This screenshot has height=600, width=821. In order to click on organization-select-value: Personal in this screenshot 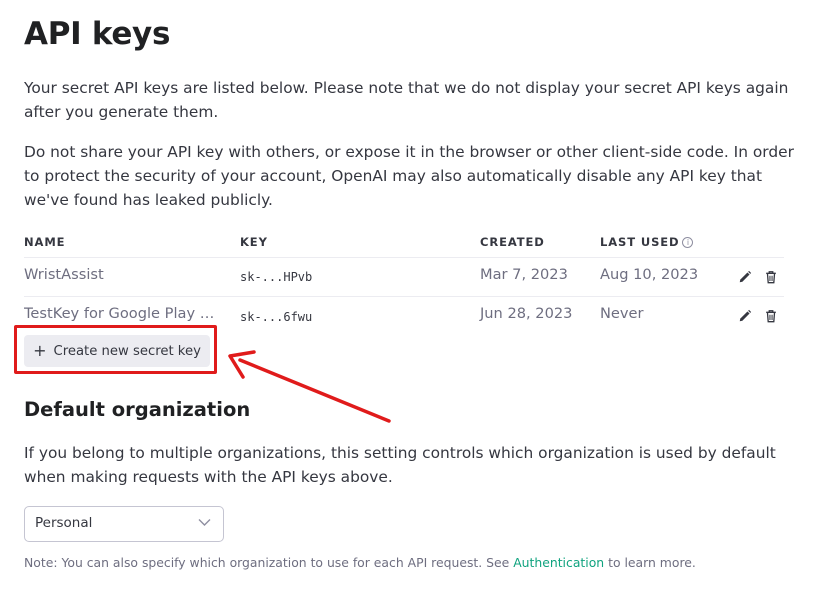, I will do `click(64, 523)`.